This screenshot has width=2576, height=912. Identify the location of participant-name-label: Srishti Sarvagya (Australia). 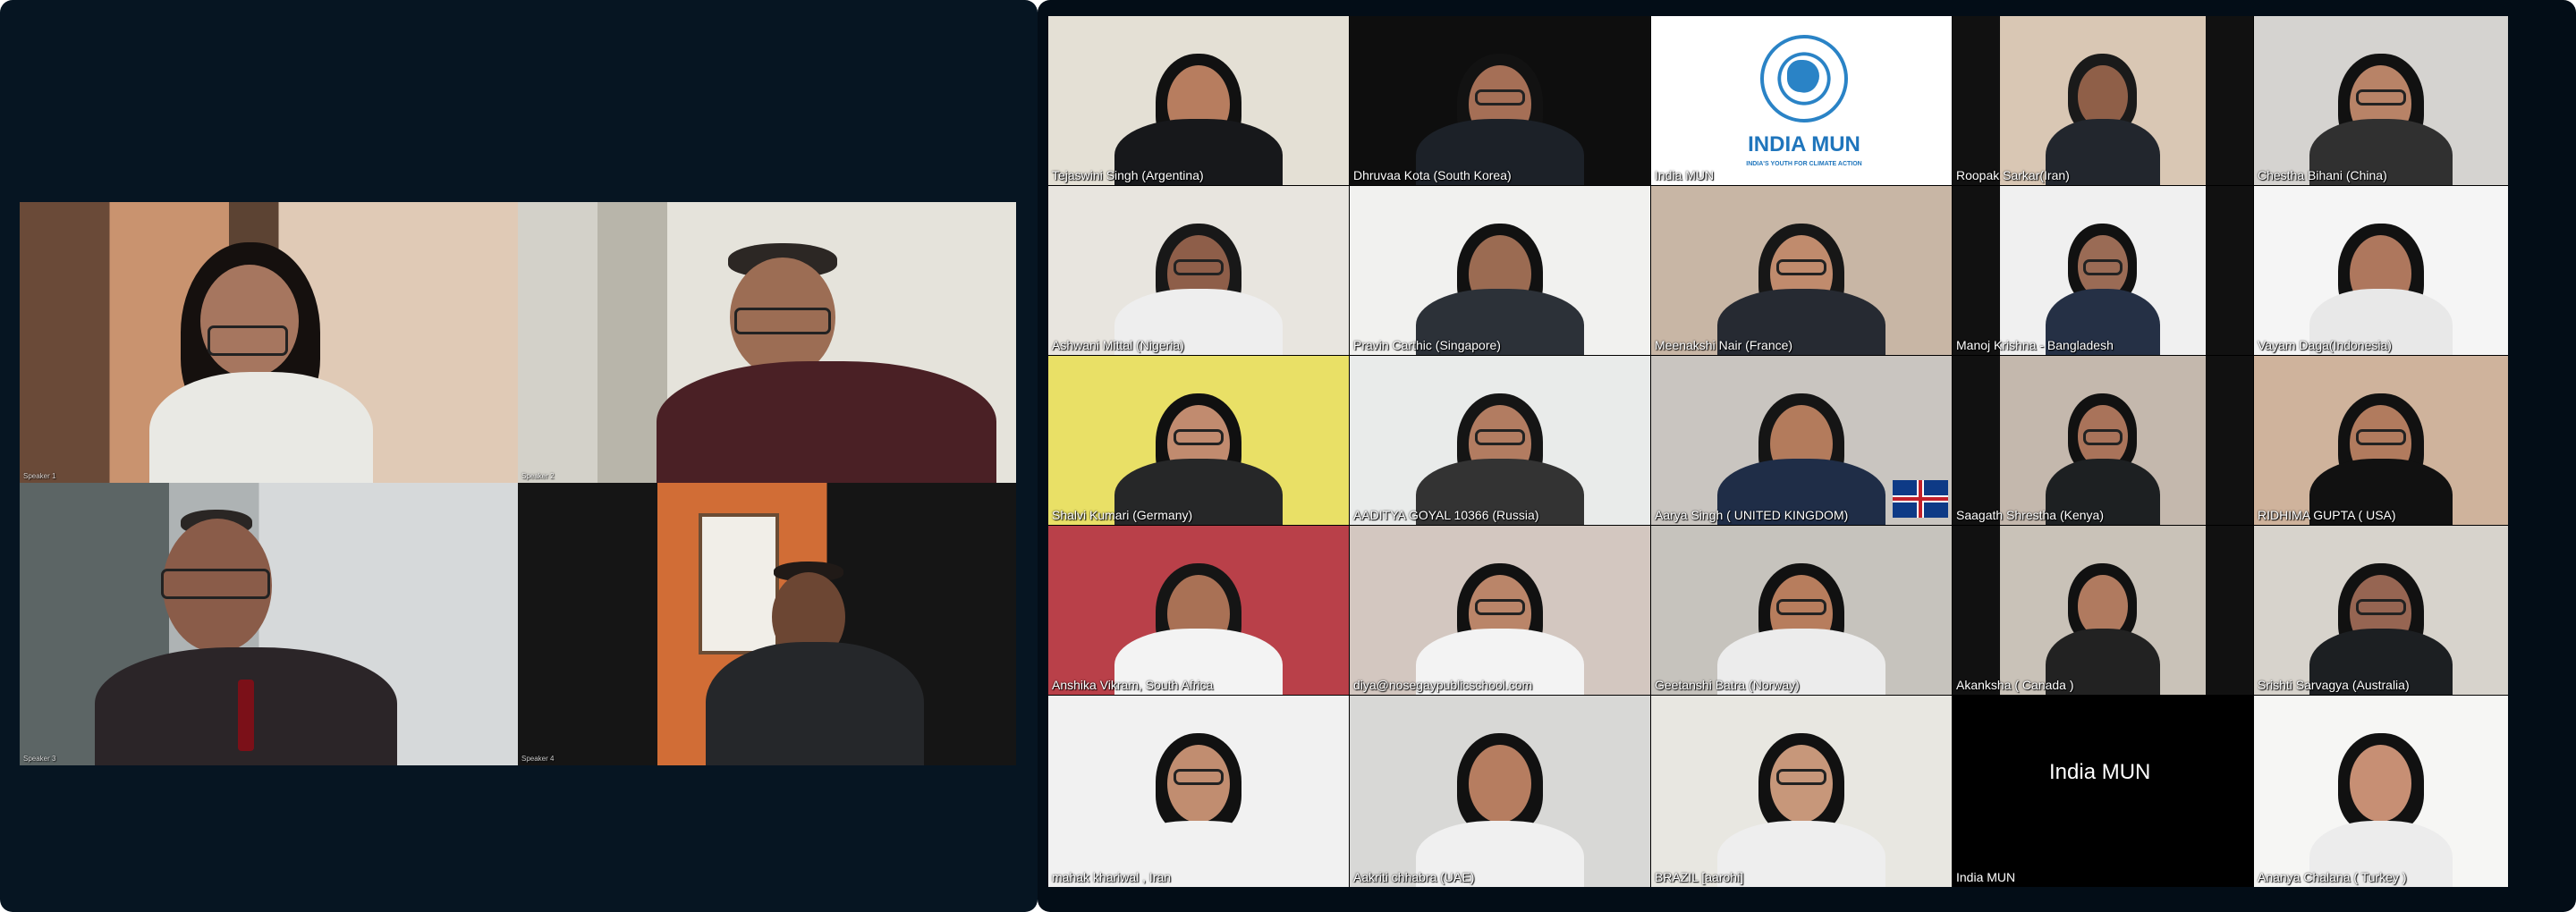
(2334, 685).